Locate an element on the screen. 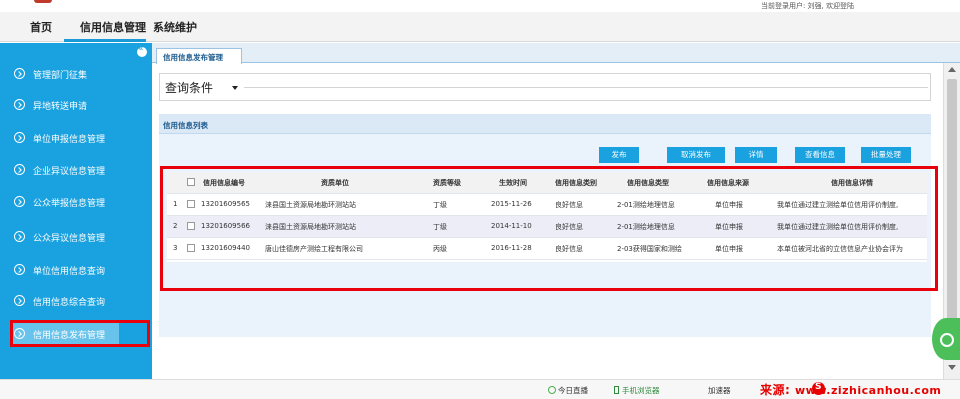  source-label: 来源: is located at coordinates (775, 390).